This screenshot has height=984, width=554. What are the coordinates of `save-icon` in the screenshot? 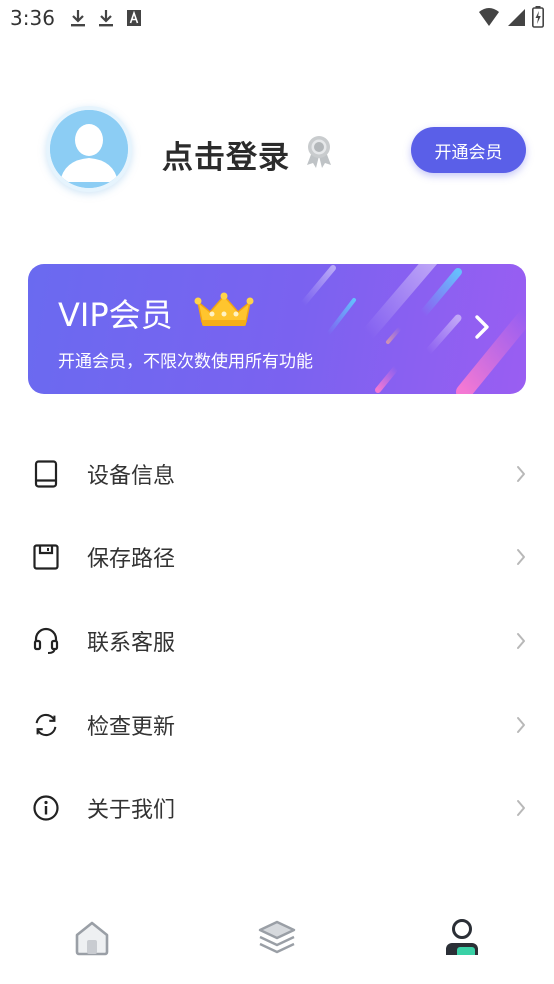 It's located at (46, 557).